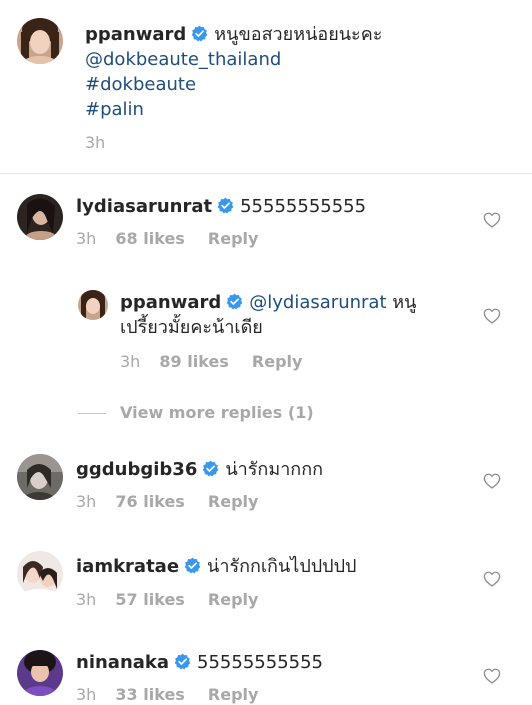 The image size is (532, 705). I want to click on reply-reply-button: Reply, so click(277, 362).